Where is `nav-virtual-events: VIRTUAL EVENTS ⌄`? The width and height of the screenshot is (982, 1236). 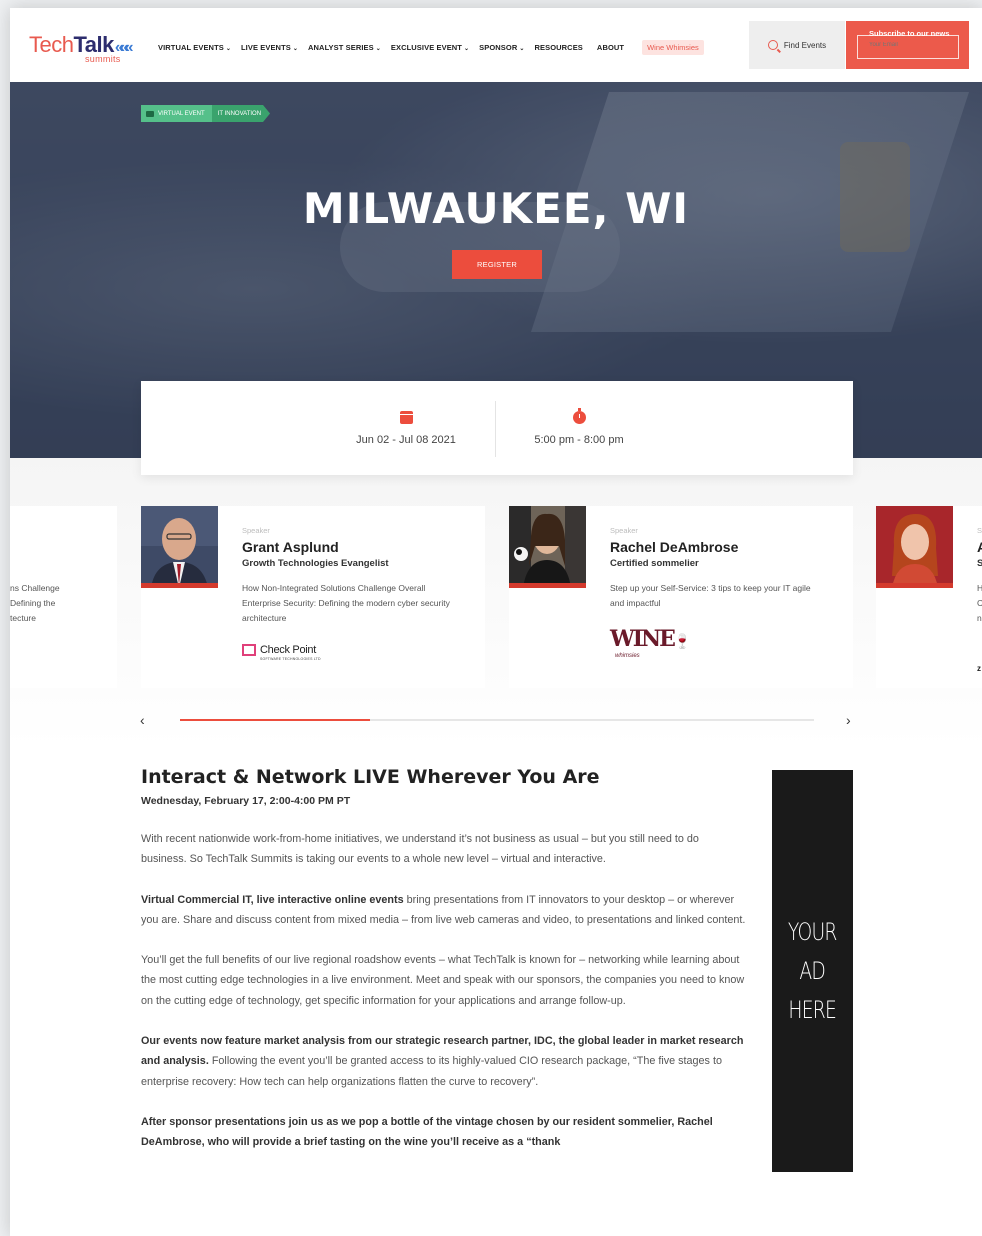 nav-virtual-events: VIRTUAL EVENTS ⌄ is located at coordinates (194, 47).